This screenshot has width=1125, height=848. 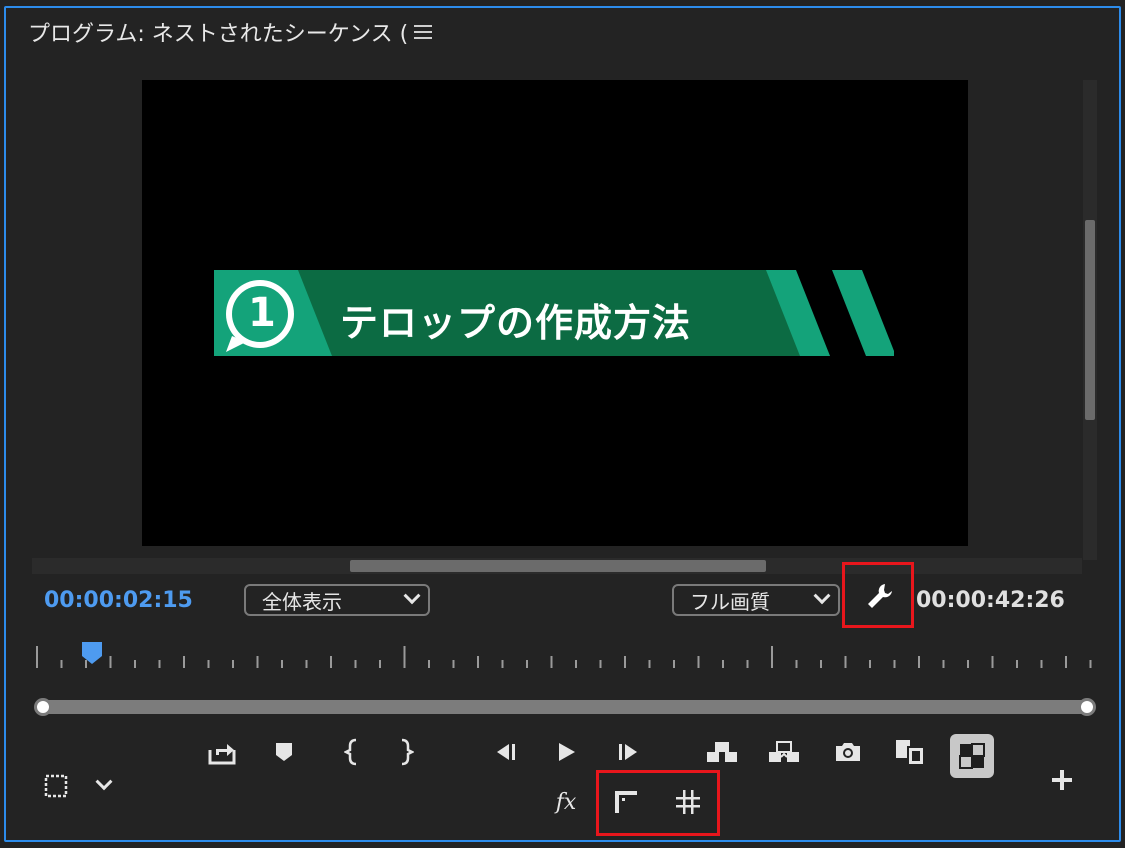 I want to click on step-back-button, so click(x=506, y=752).